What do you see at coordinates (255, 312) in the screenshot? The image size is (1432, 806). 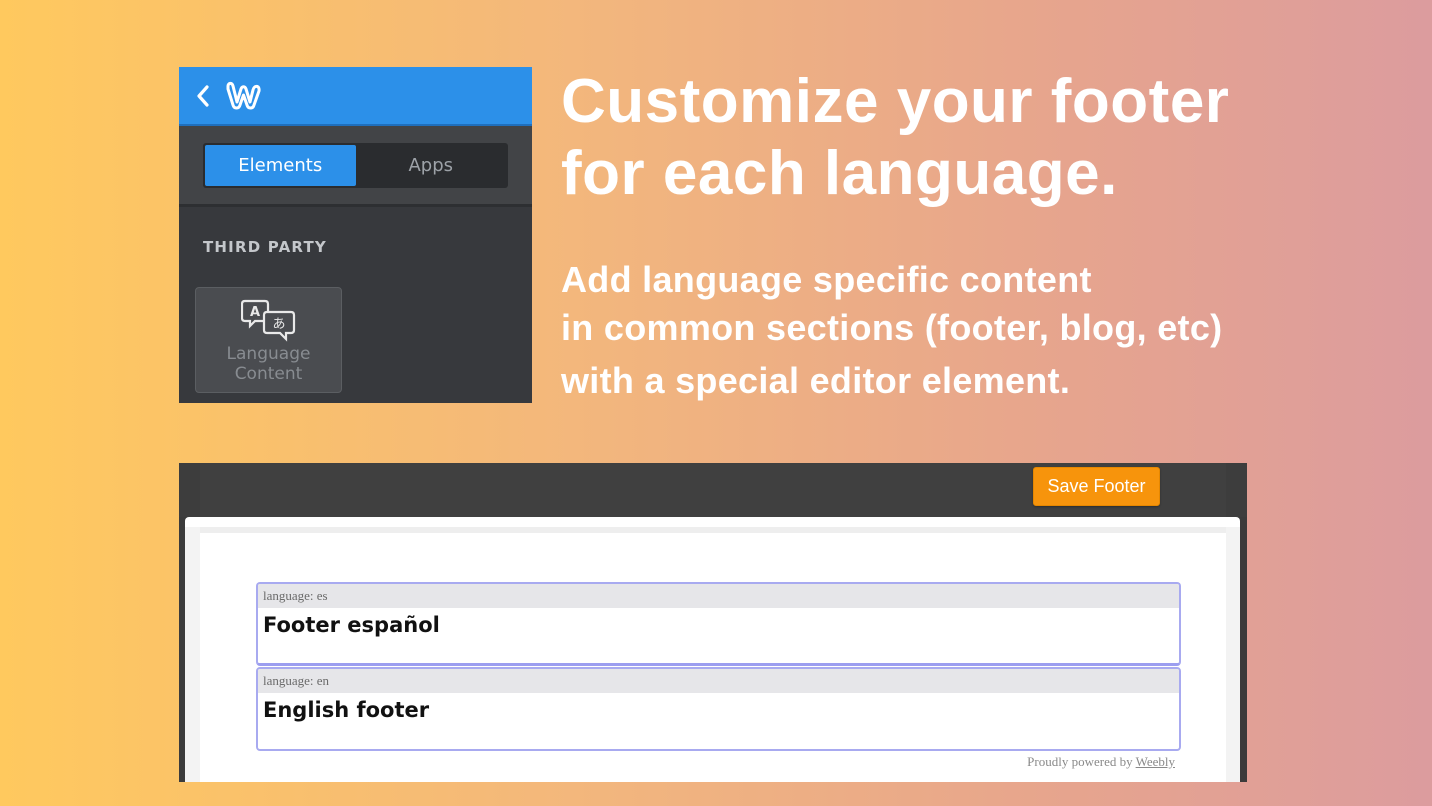 I see `svg-text: A` at bounding box center [255, 312].